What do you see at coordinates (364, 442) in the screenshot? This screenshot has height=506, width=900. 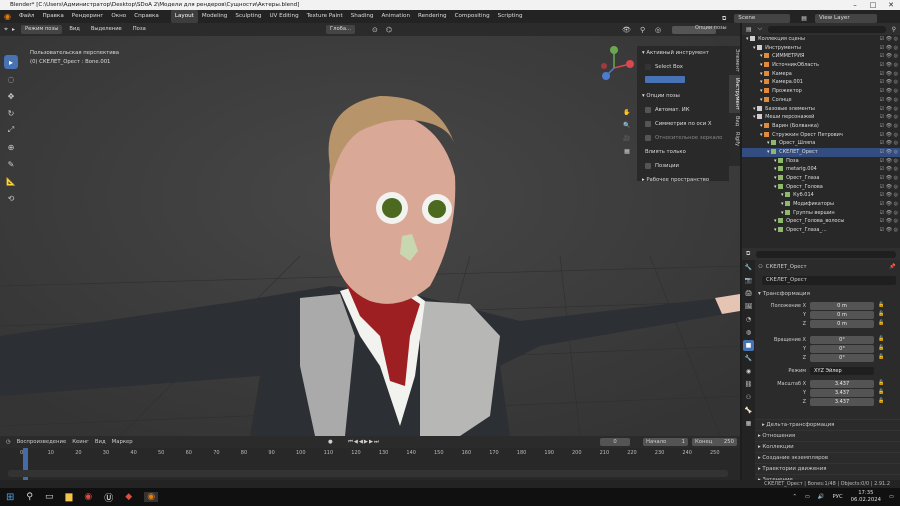 I see `playback-controls: ⏮◀◀▶▶⏭` at bounding box center [364, 442].